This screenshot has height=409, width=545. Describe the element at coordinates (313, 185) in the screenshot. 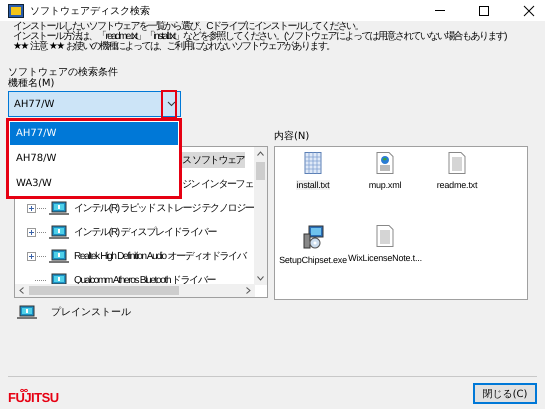

I see `file-item: install.txt` at that location.